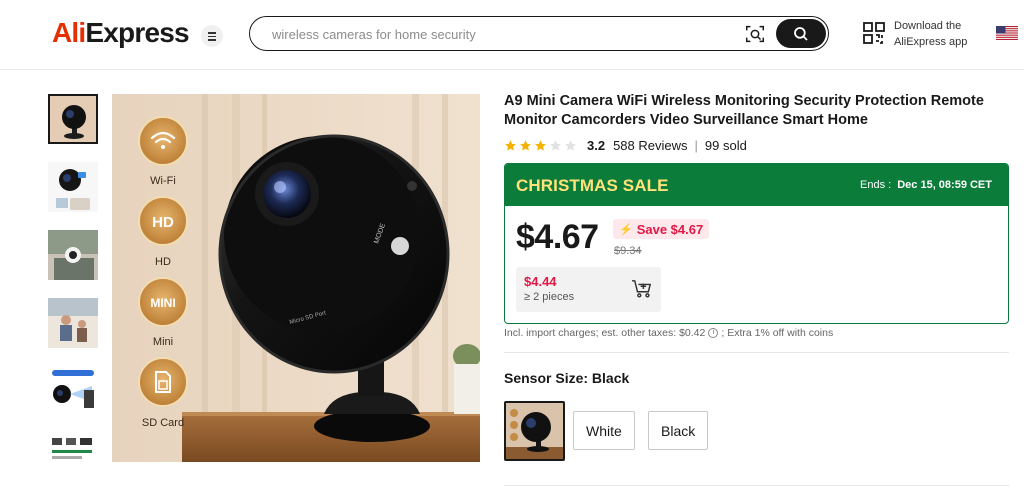  Describe the element at coordinates (121, 33) in the screenshot. I see `aliexpress-logo: AliExpress` at that location.